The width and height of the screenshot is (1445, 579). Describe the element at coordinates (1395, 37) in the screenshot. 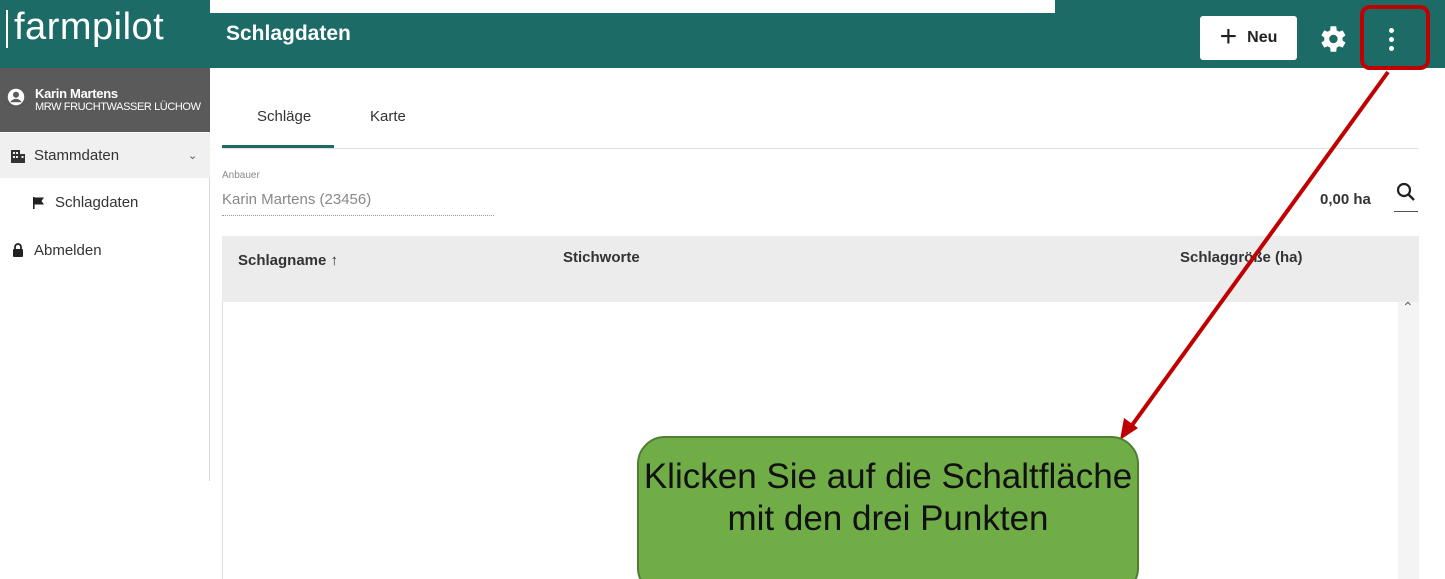

I see `annotation-highlight-box` at that location.